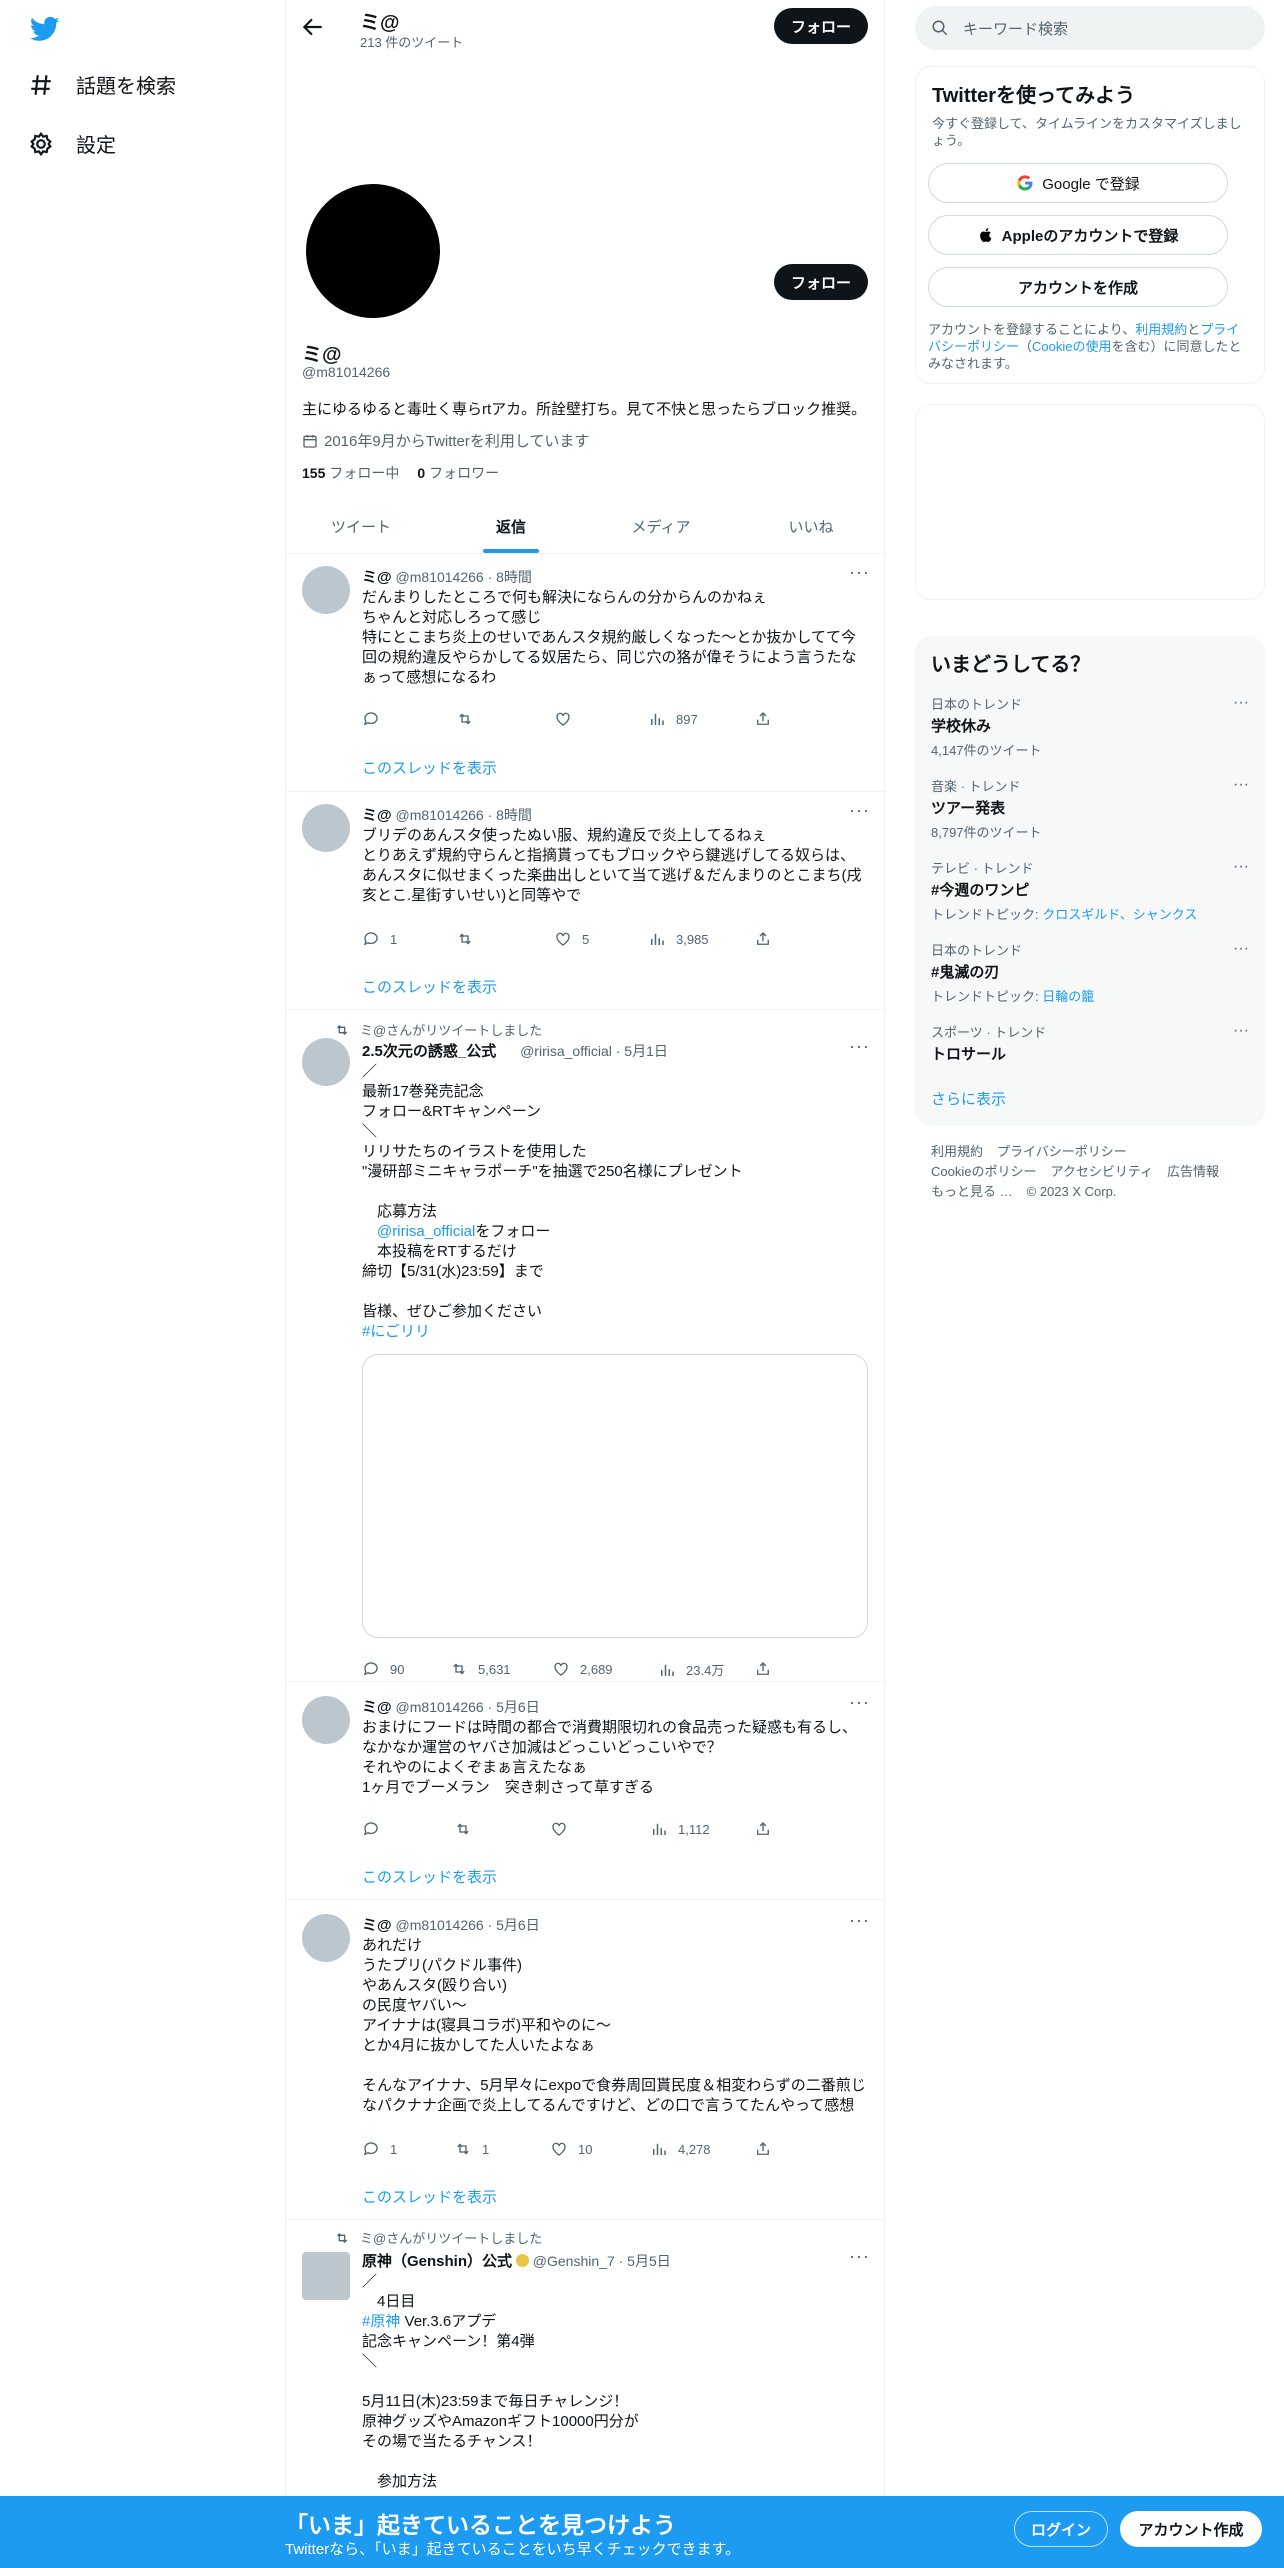 The width and height of the screenshot is (1284, 2568). Describe the element at coordinates (1061, 2529) in the screenshot. I see `login-button: ログイン` at that location.